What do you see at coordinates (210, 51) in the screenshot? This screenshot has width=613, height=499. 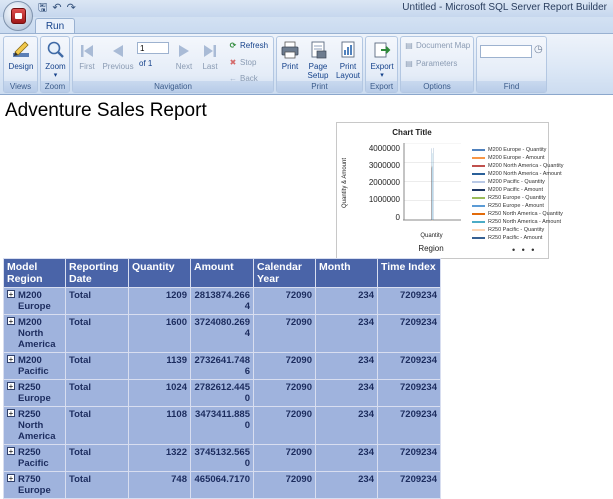 I see `last-page-icon` at bounding box center [210, 51].